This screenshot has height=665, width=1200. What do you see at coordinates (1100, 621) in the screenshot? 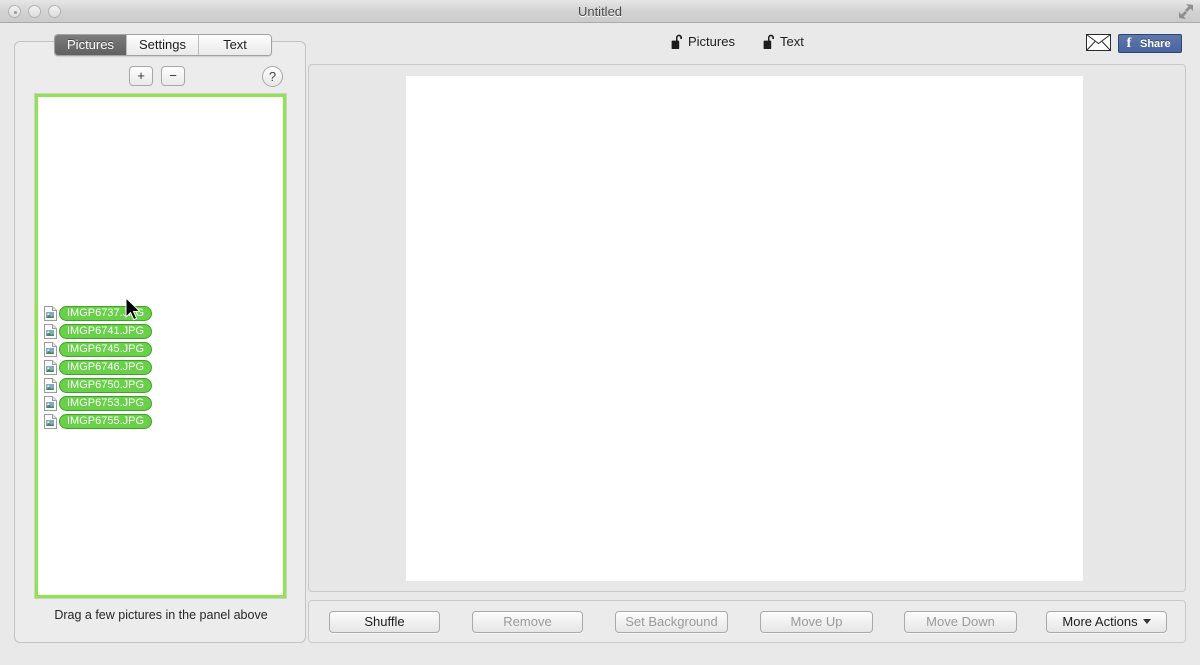
I see `more-actions-label: More Actions` at bounding box center [1100, 621].